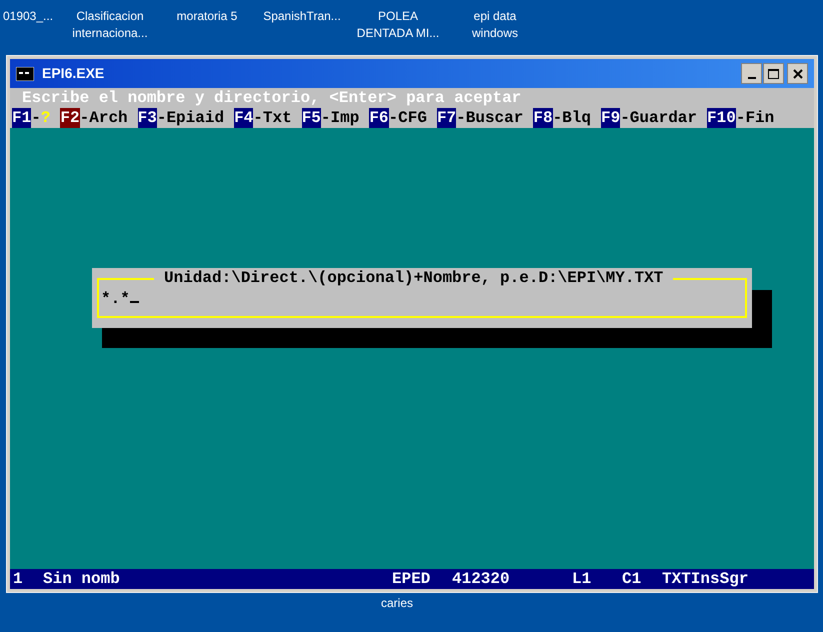  I want to click on status-field: EPED, so click(411, 579).